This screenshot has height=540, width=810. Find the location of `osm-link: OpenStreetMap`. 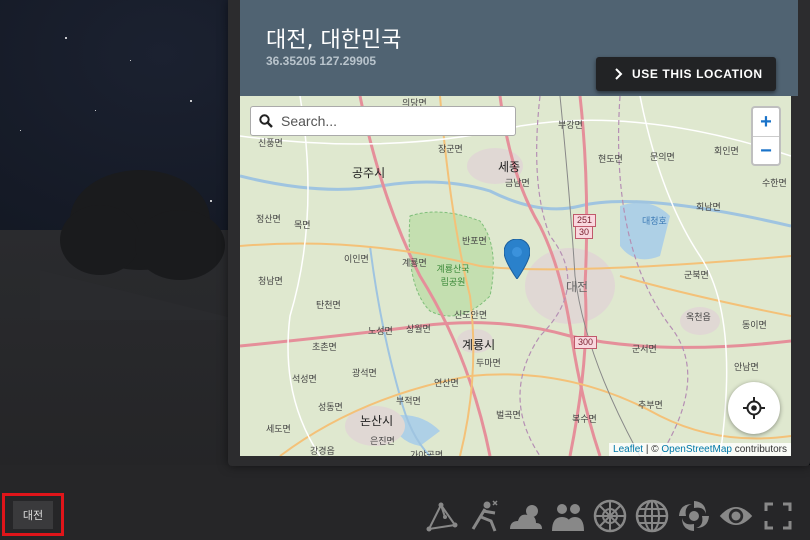

osm-link: OpenStreetMap is located at coordinates (696, 449).